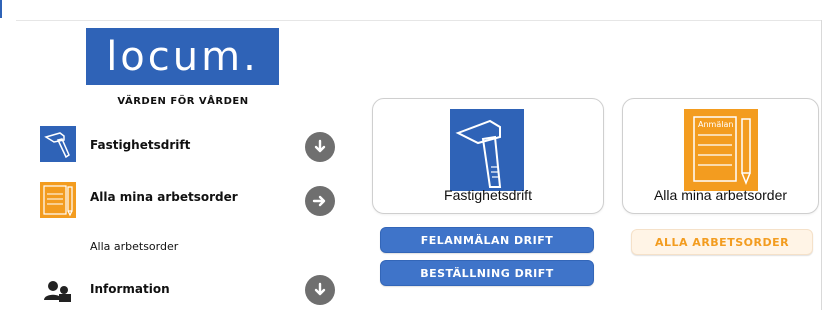 This screenshot has height=314, width=832. I want to click on card-alla-mina-arbetsorder: Anmälan Alla mina arbetsorder, so click(720, 156).